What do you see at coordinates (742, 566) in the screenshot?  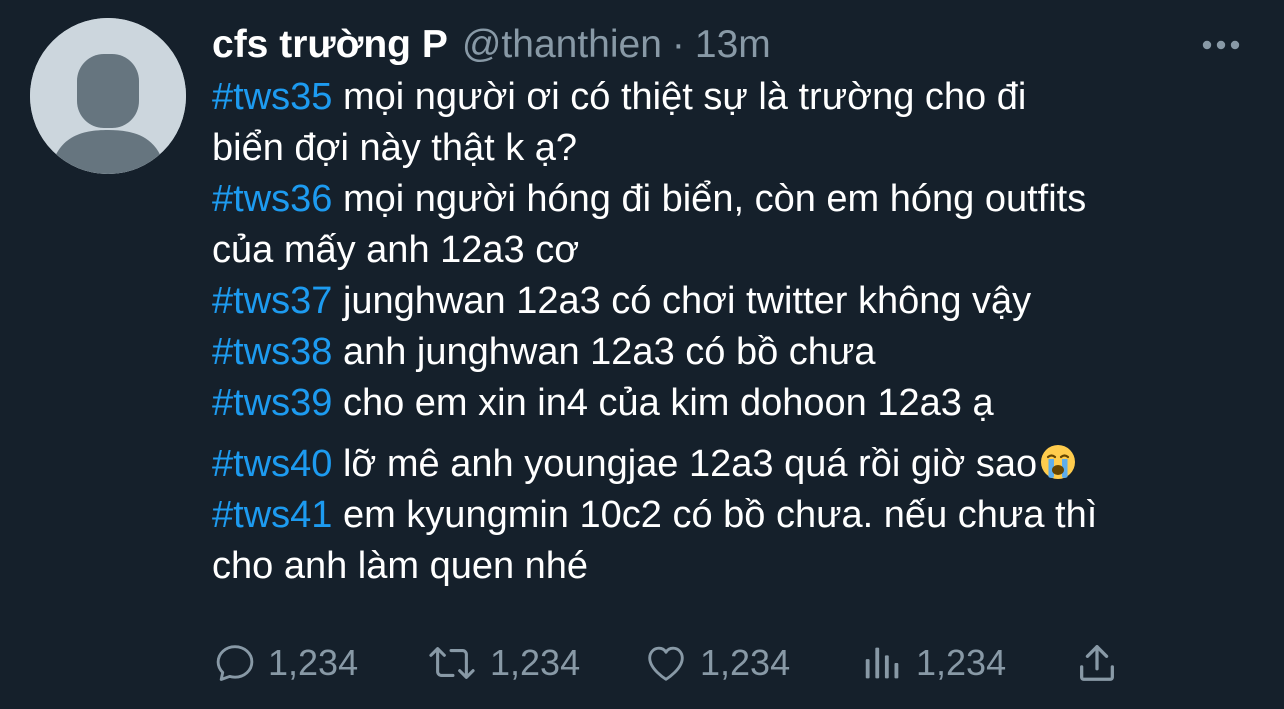 I see `tweet-line: cho anh làm quen nhé` at bounding box center [742, 566].